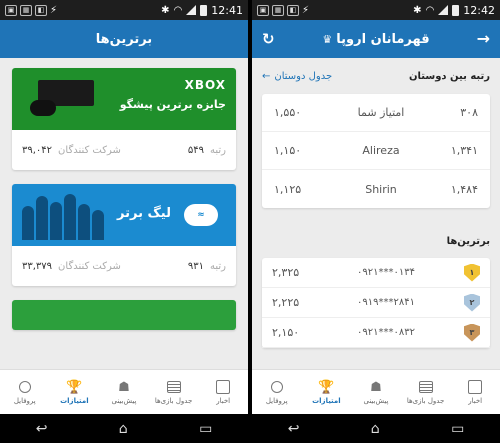 Image resolution: width=500 pixels, height=443 pixels. I want to click on xbox-banner: XBOX جایزه برترین پیشگو, so click(124, 99).